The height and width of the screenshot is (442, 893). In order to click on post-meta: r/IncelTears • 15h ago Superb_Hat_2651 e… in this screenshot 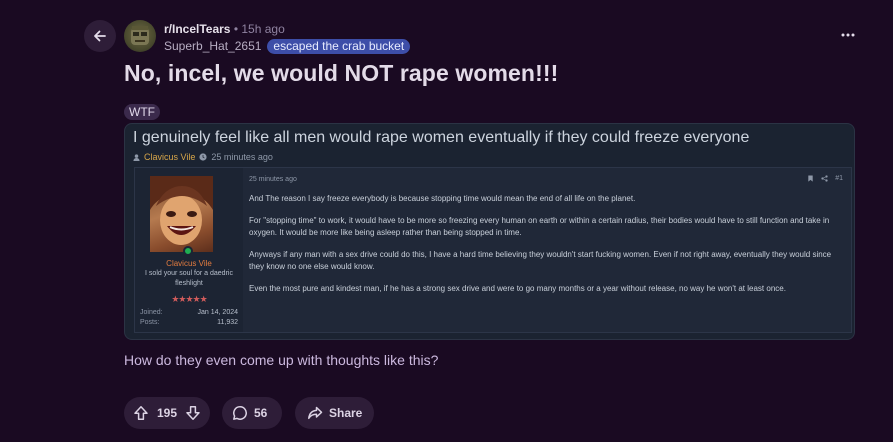, I will do `click(287, 37)`.